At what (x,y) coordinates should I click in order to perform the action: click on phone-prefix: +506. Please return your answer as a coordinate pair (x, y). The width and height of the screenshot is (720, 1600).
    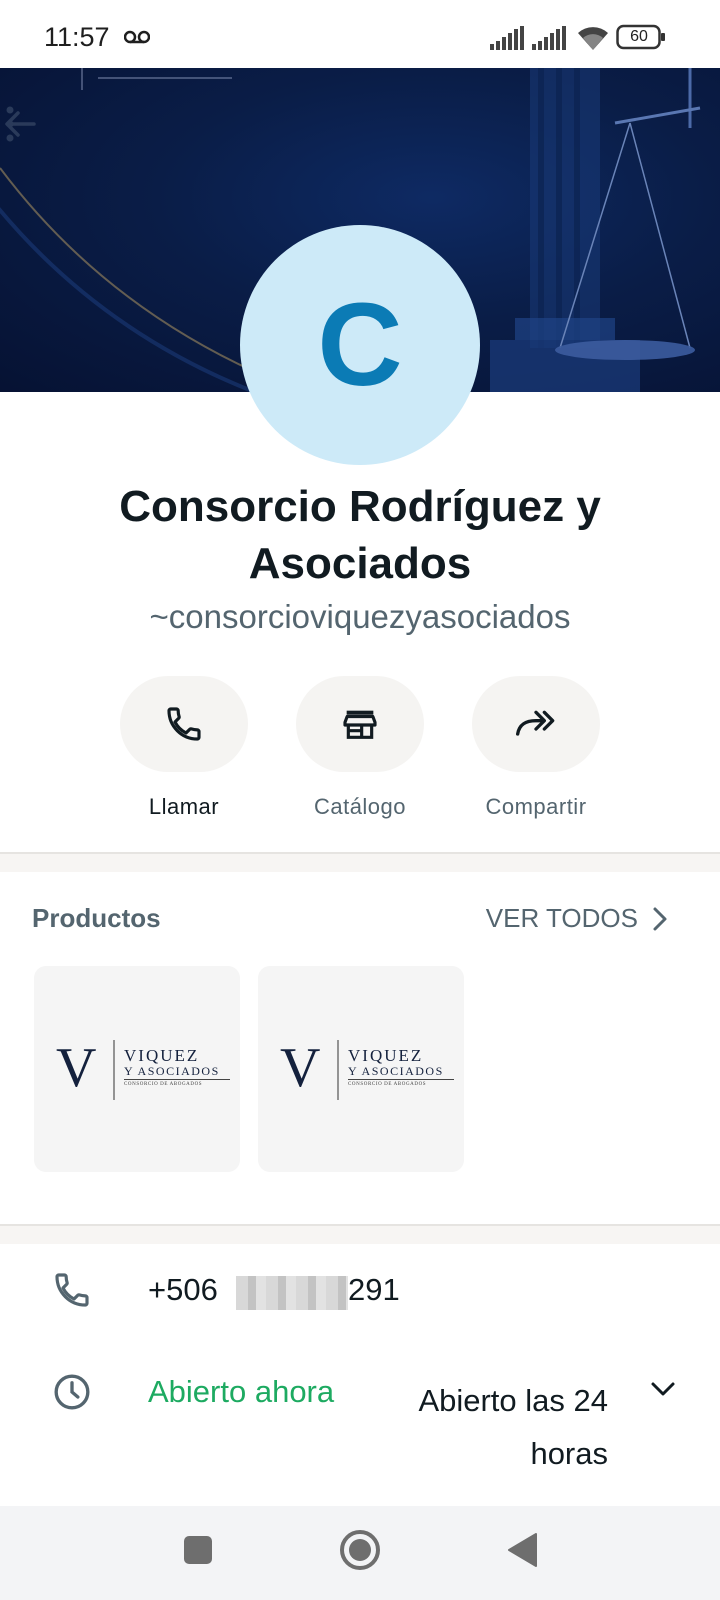
    Looking at the image, I should click on (183, 1289).